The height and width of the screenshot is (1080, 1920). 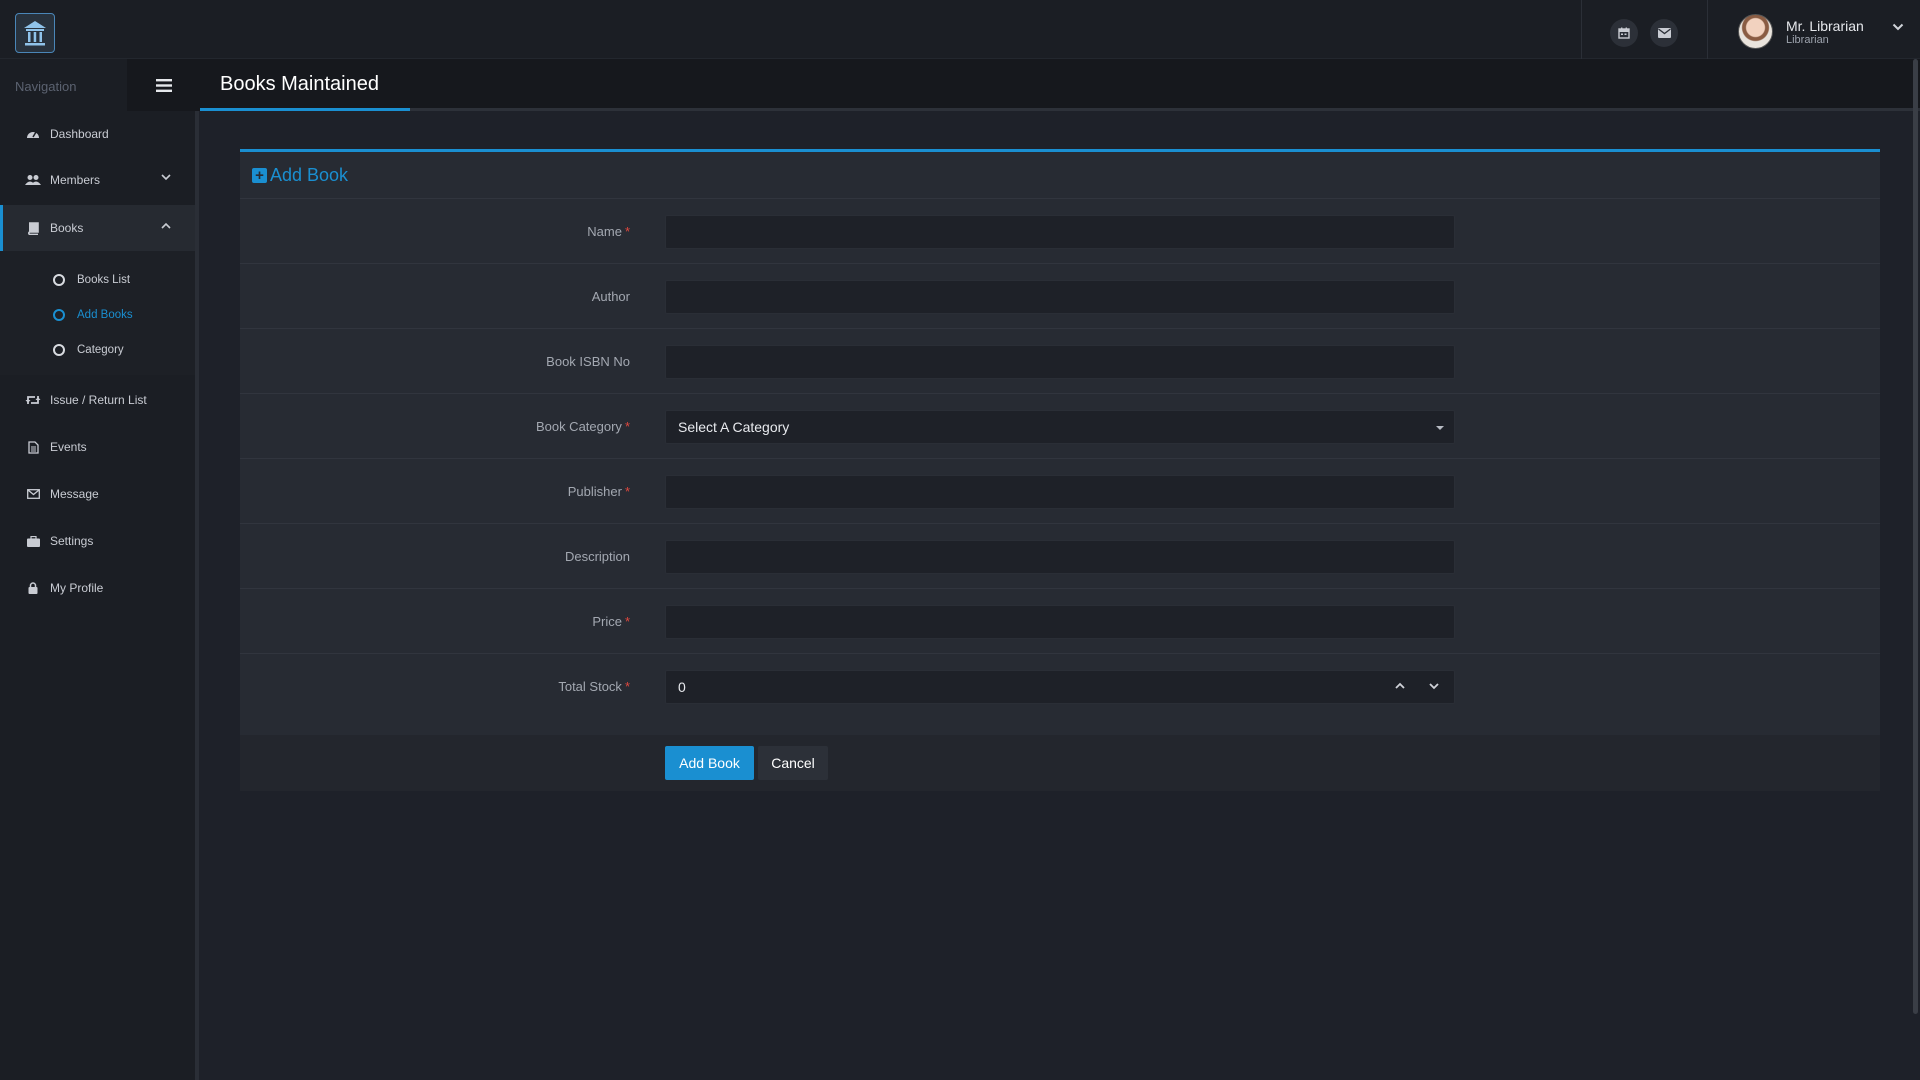 I want to click on name-label: Name *, so click(x=608, y=231).